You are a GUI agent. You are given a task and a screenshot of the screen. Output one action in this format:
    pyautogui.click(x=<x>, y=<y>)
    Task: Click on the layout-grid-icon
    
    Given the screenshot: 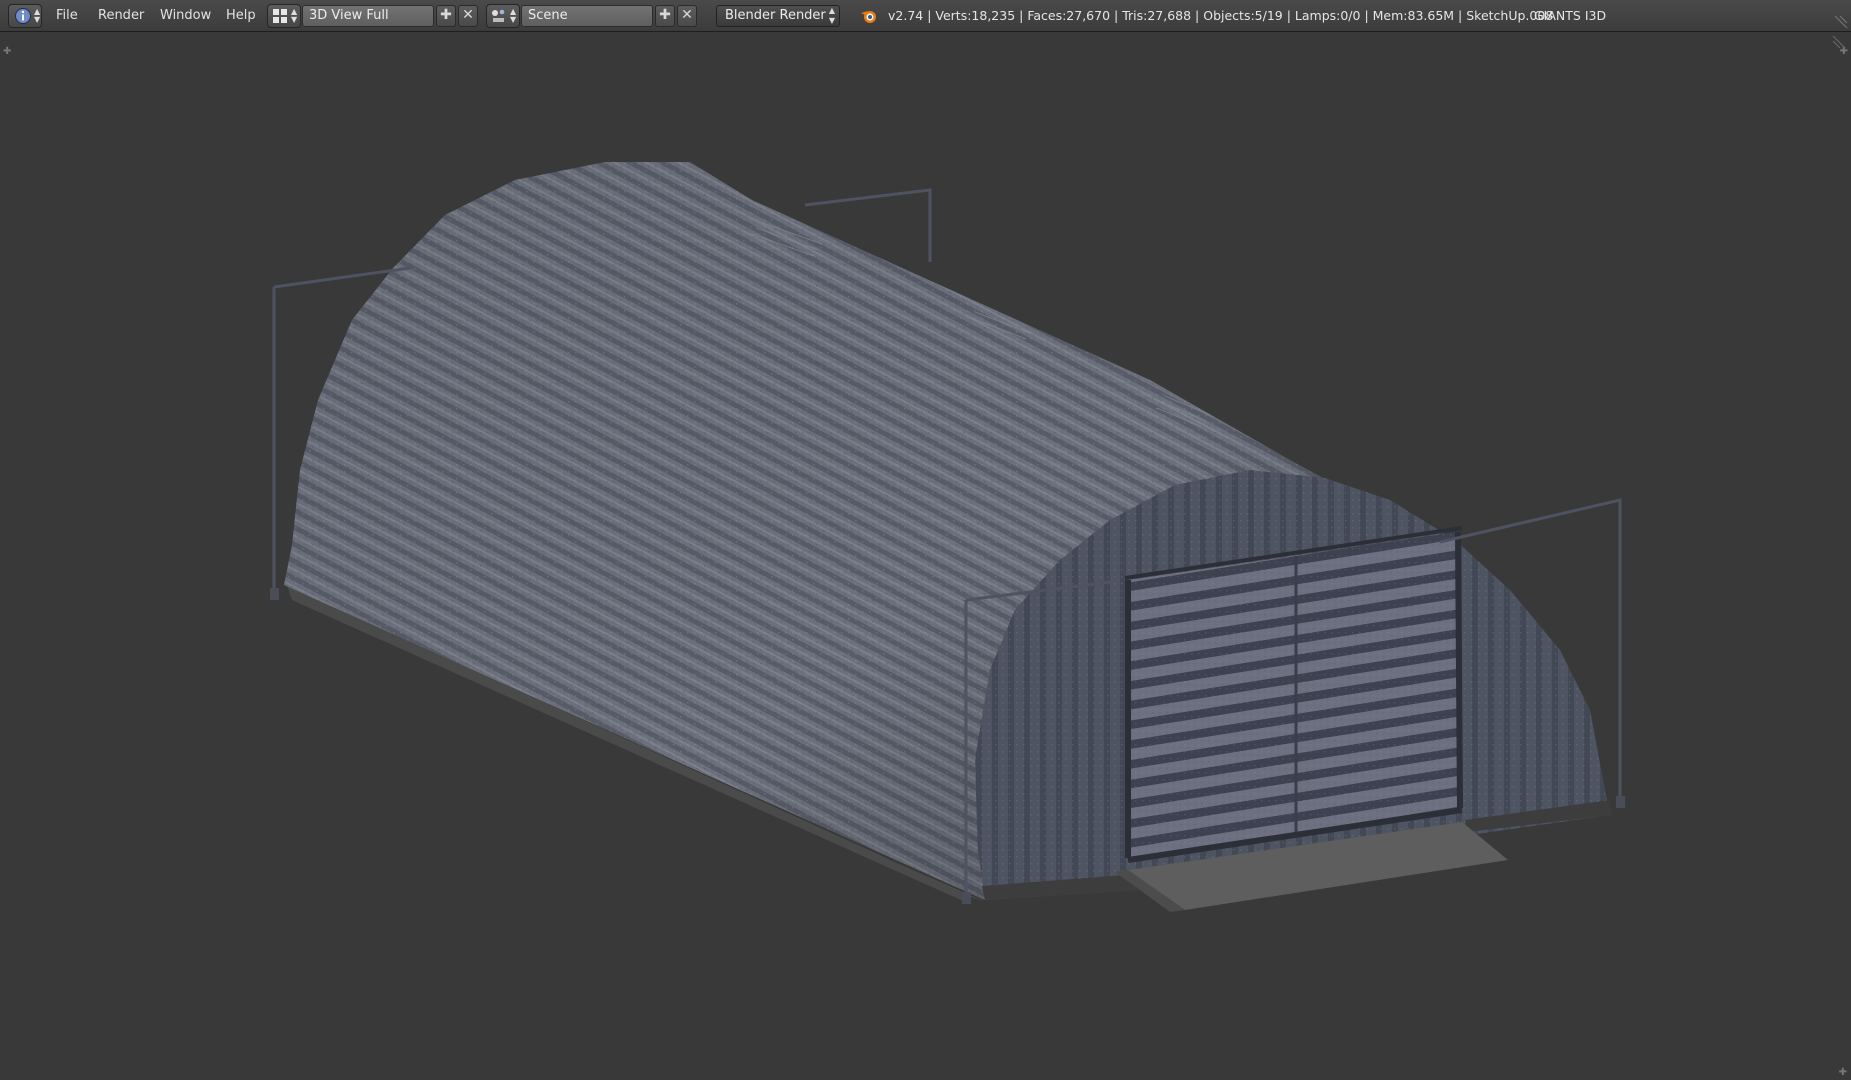 What is the action you would take?
    pyautogui.click(x=280, y=16)
    